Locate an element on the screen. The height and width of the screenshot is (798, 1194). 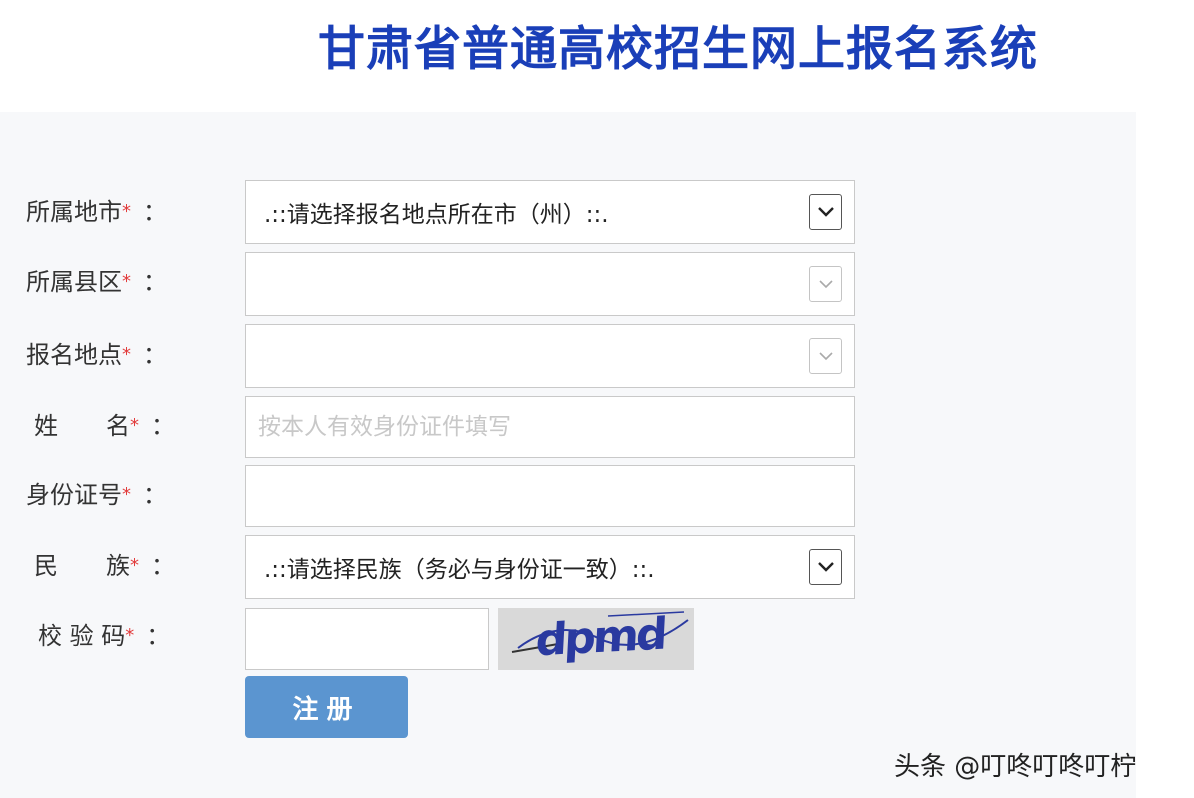
county-select is located at coordinates (550, 284).